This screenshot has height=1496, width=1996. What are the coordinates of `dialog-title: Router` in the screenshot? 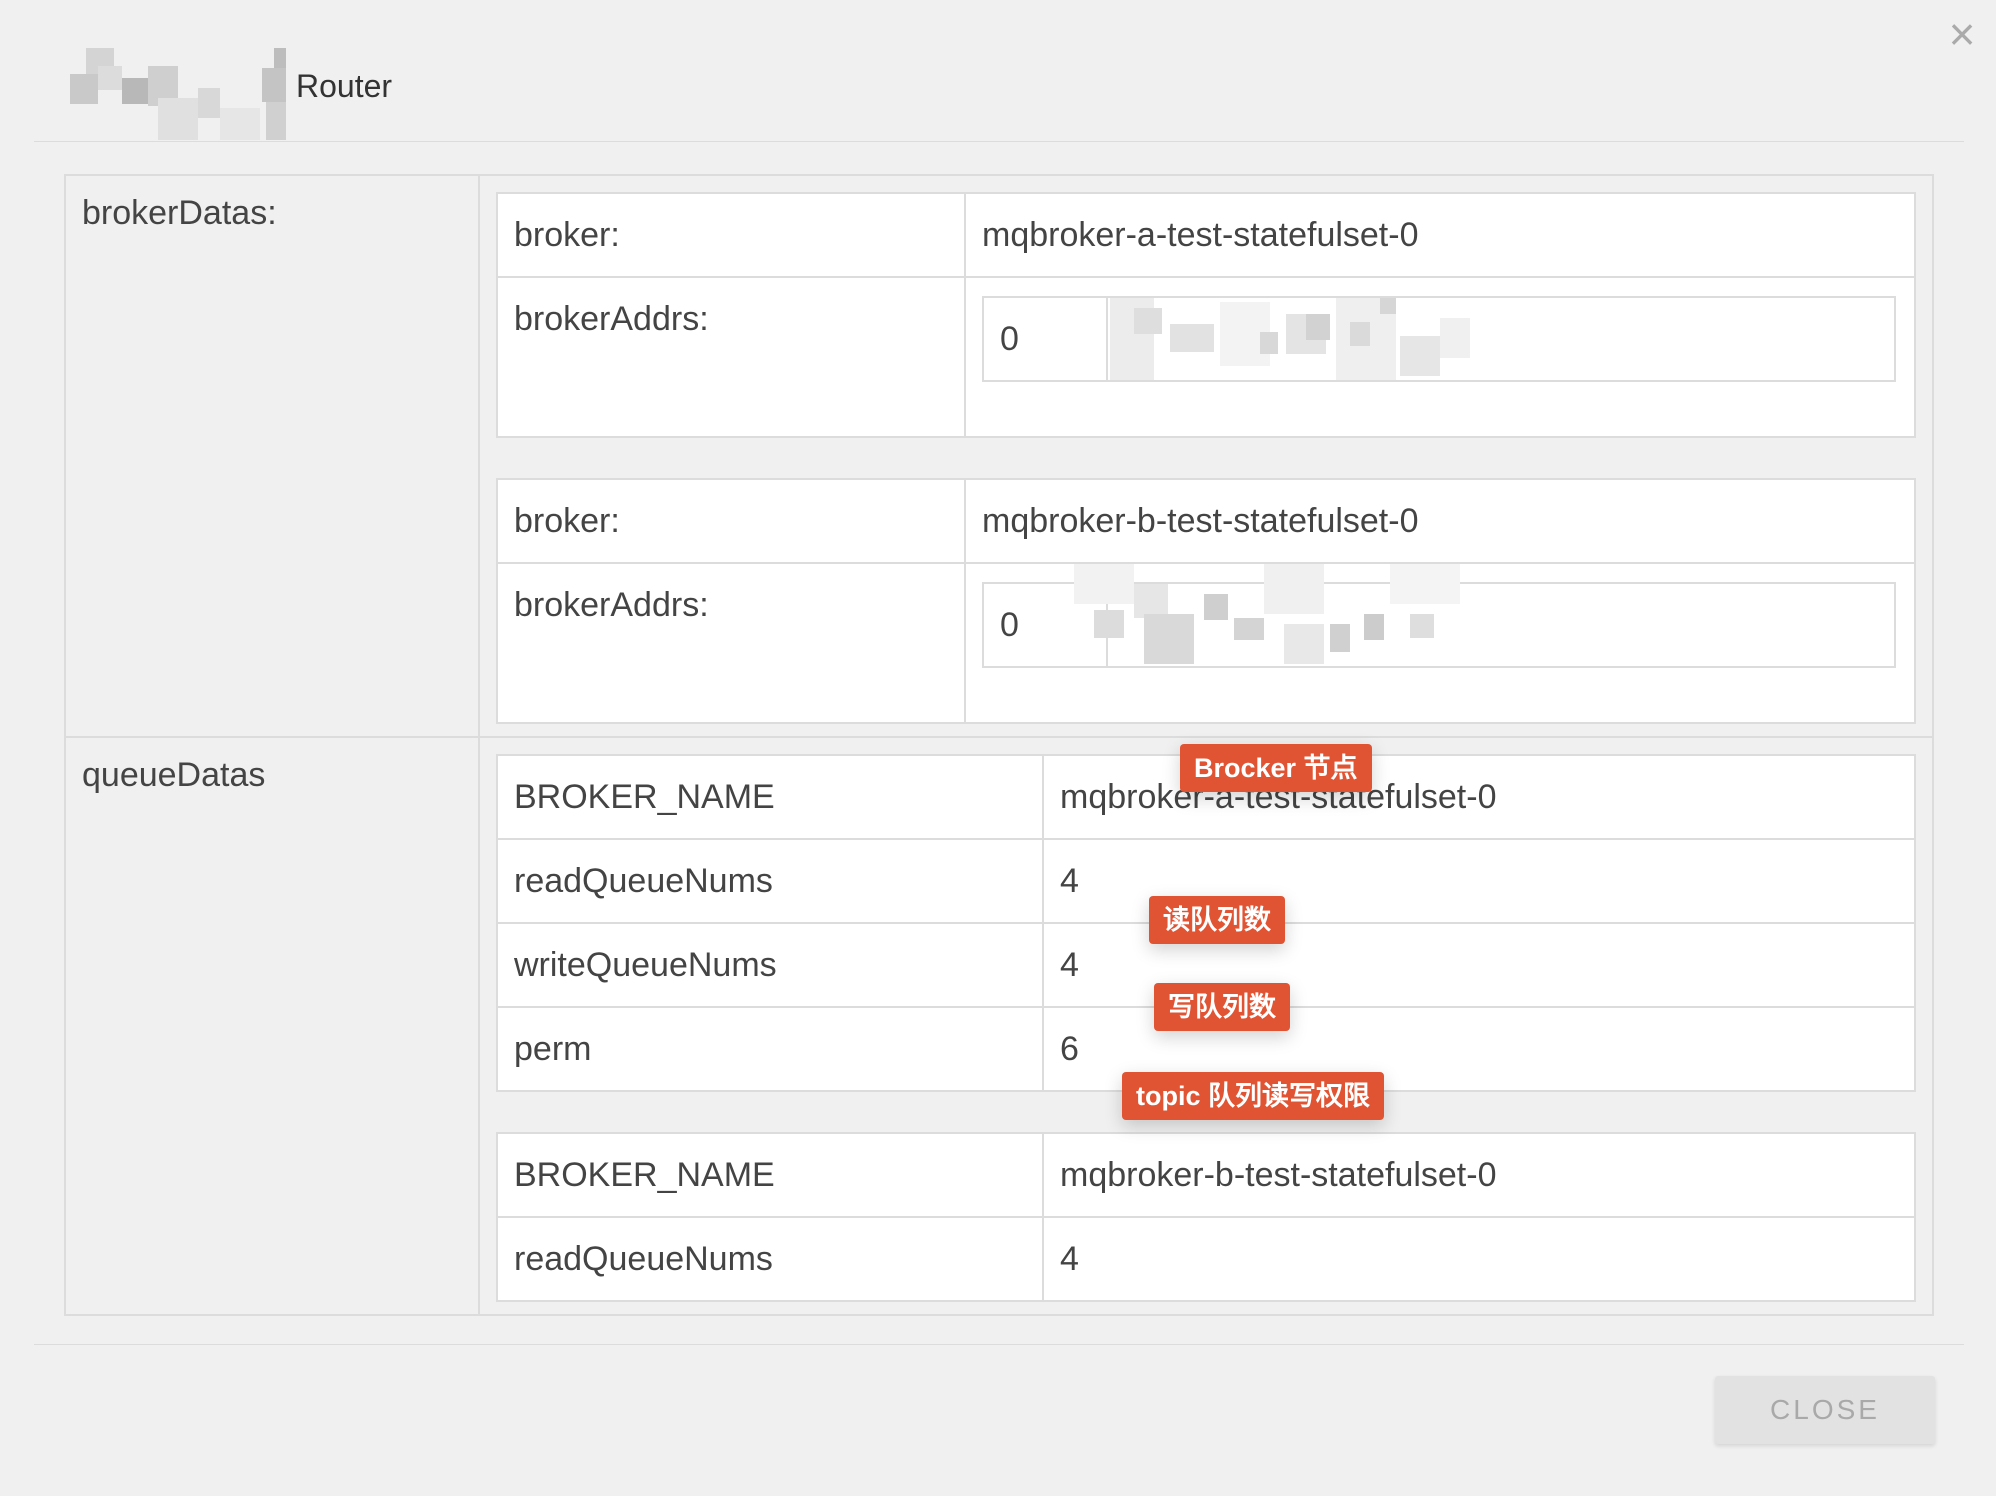 It's located at (344, 86).